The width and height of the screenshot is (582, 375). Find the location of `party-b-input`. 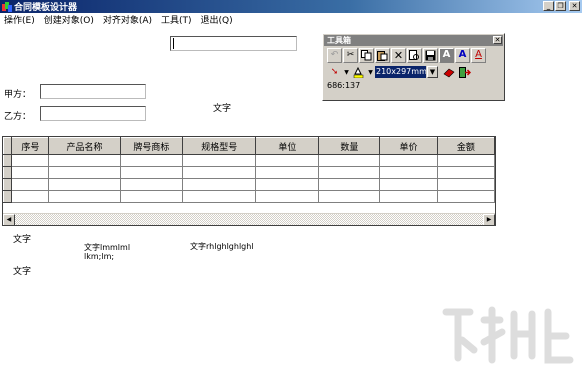

party-b-input is located at coordinates (93, 113).